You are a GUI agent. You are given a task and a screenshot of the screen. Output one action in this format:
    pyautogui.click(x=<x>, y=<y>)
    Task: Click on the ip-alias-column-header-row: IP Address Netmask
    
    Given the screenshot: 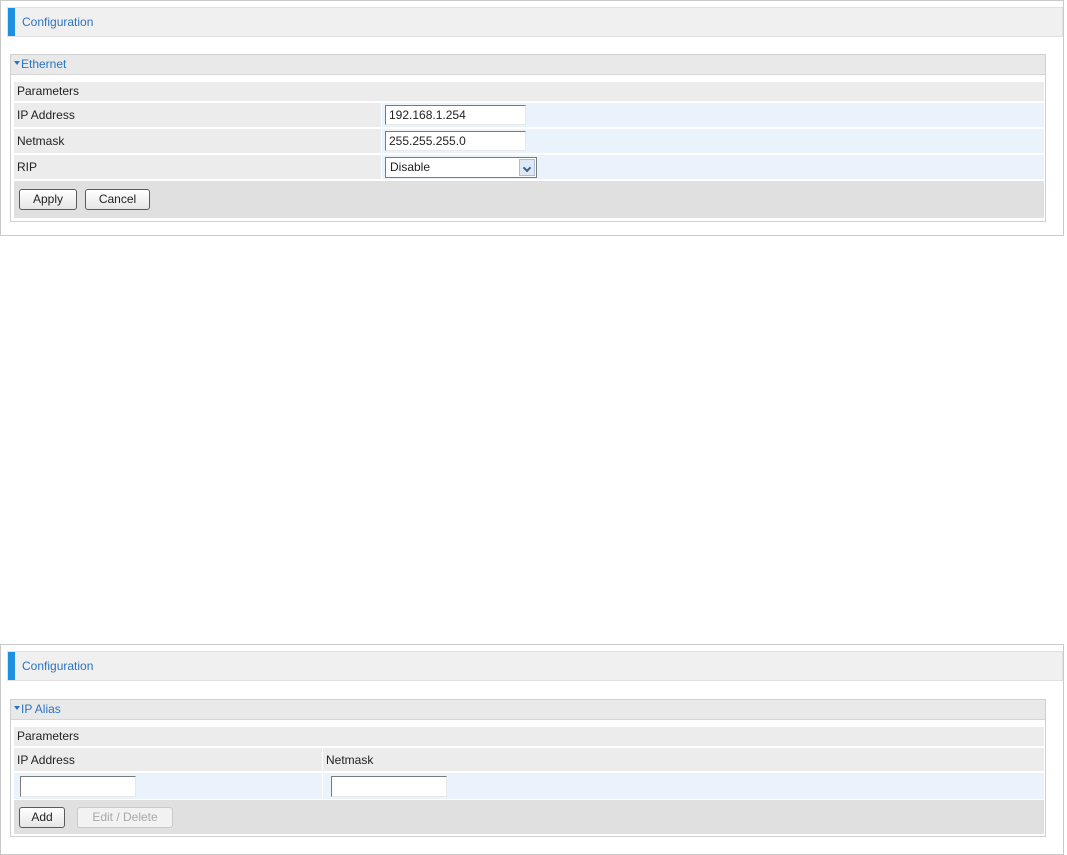 What is the action you would take?
    pyautogui.click(x=529, y=759)
    